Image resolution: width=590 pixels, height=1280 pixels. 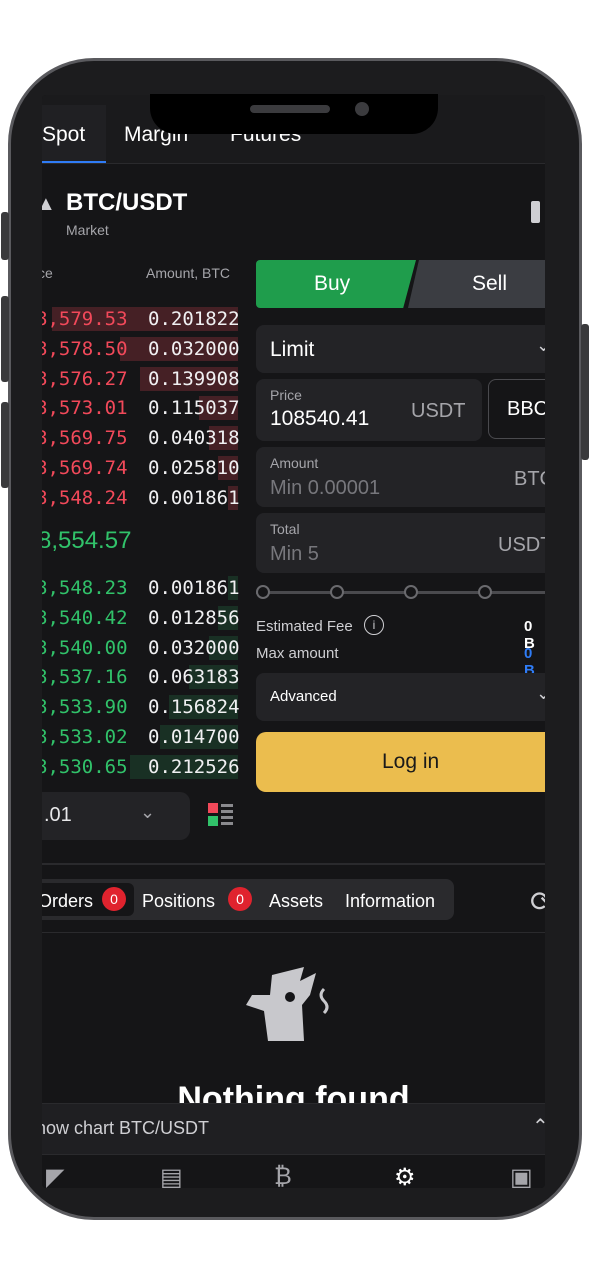 I want to click on orderbook-amount: 0.040318, so click(x=194, y=438).